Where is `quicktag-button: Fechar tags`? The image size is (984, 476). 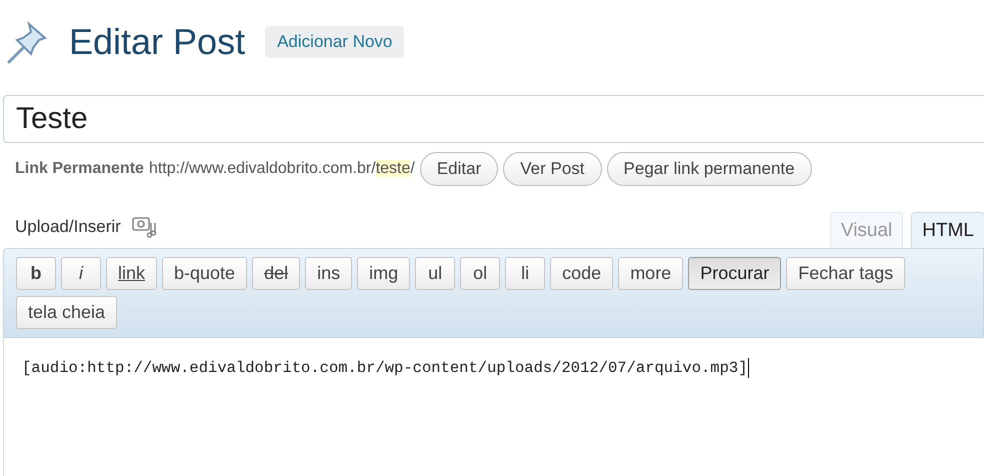 quicktag-button: Fechar tags is located at coordinates (846, 273).